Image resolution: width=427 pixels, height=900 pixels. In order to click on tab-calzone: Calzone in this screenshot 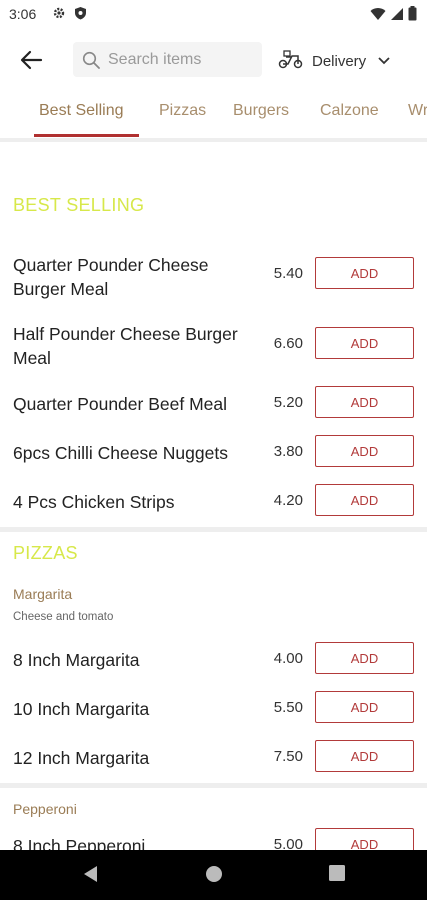, I will do `click(349, 111)`.